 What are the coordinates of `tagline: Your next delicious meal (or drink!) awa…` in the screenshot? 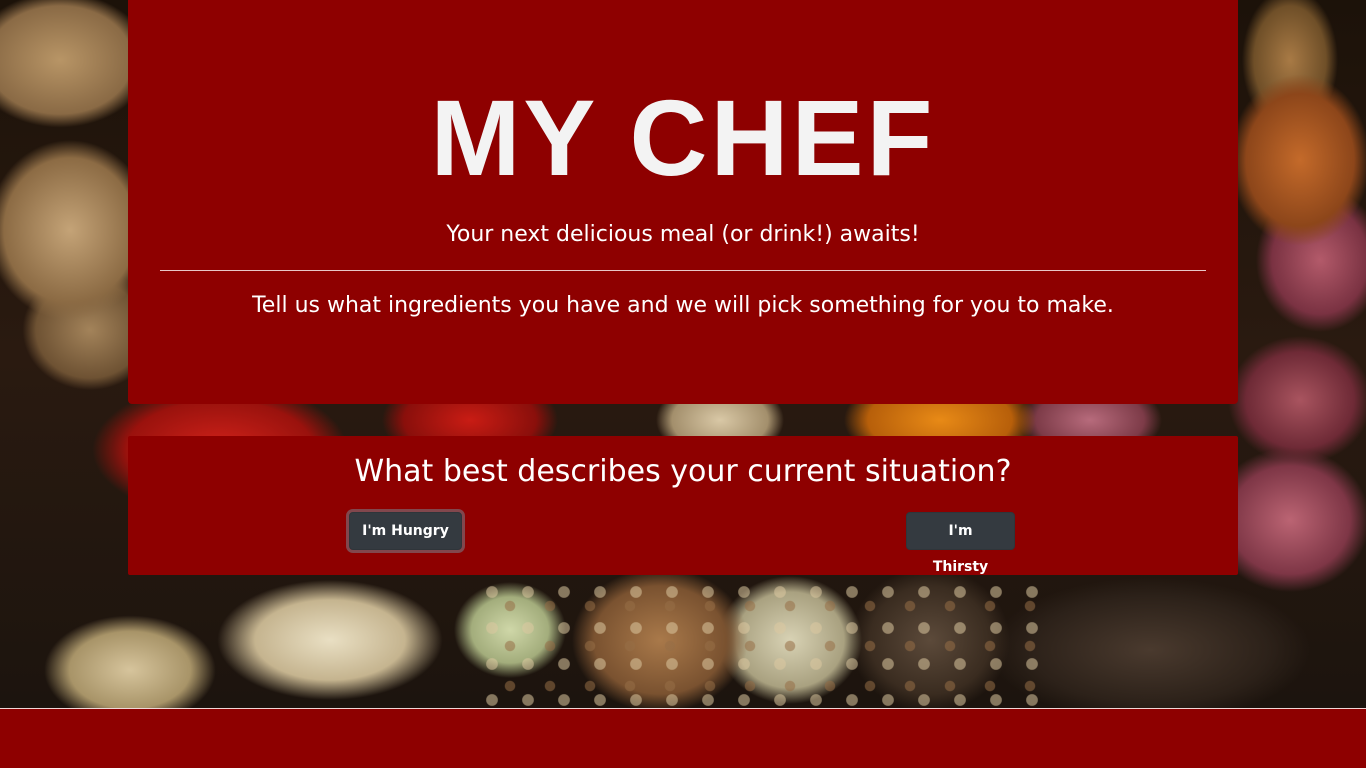 It's located at (683, 234).